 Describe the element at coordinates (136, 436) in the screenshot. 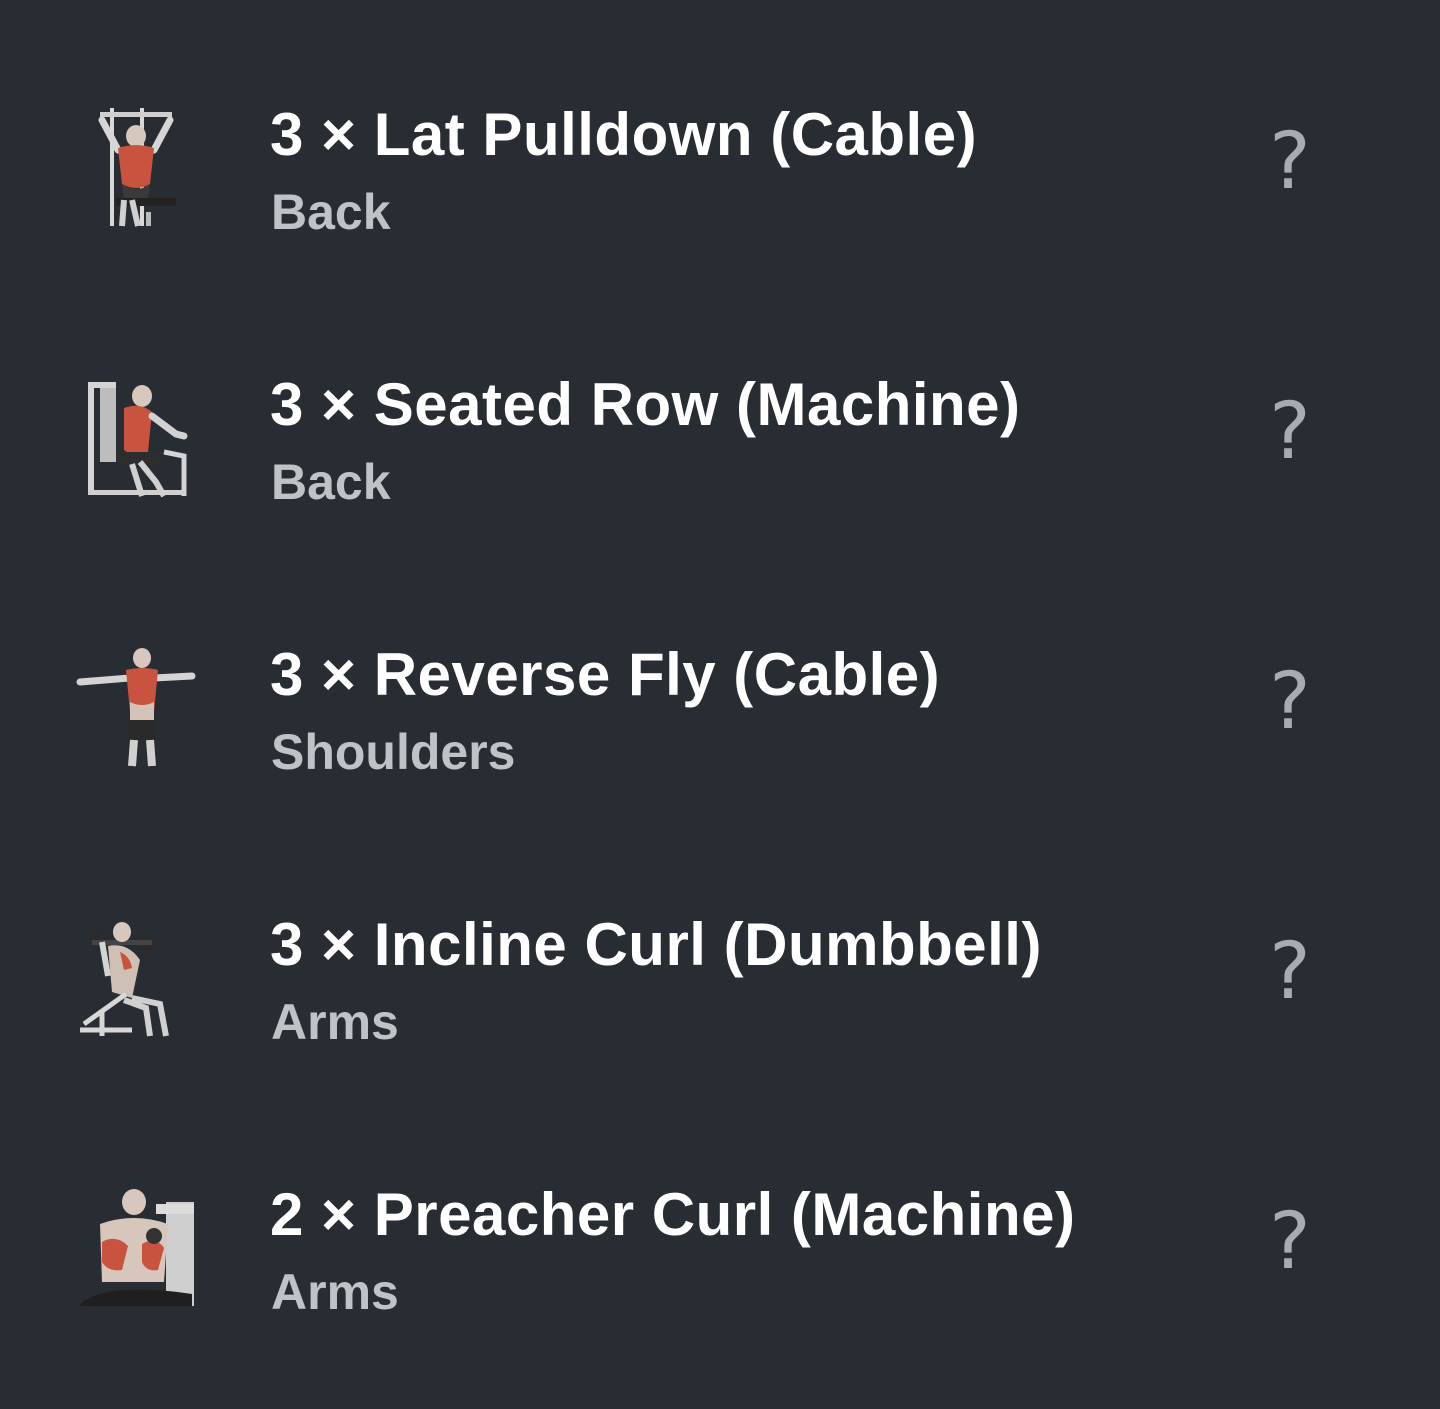

I see `seated-row-thumbnail` at that location.